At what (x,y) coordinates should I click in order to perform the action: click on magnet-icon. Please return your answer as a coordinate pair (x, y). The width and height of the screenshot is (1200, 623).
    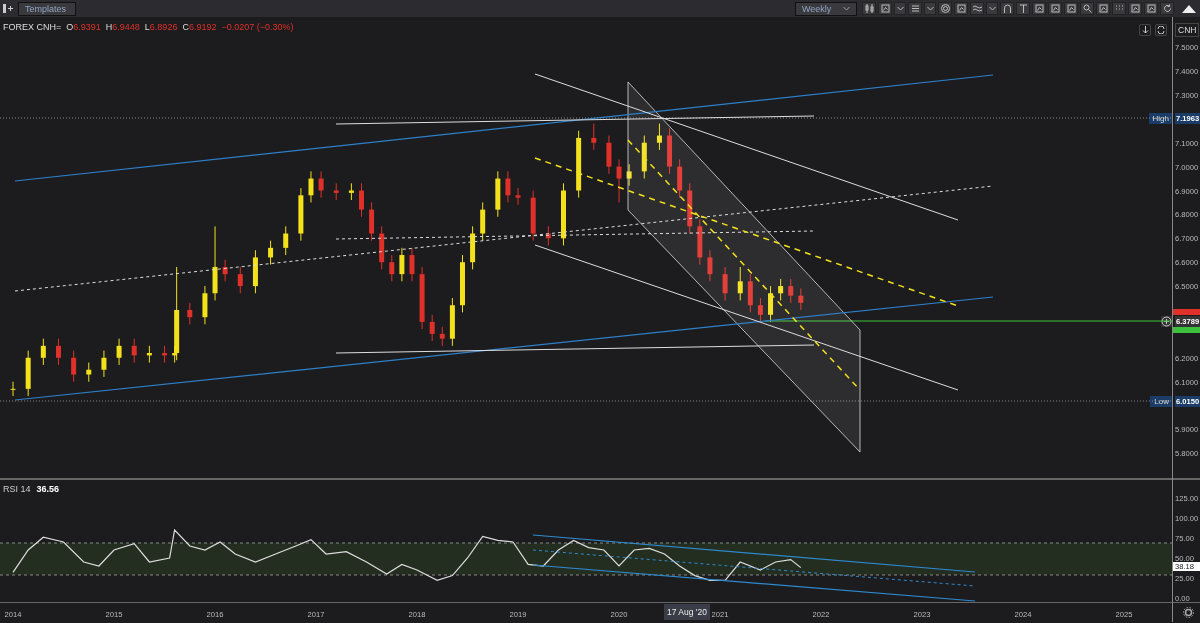
    Looking at the image, I should click on (1007, 8).